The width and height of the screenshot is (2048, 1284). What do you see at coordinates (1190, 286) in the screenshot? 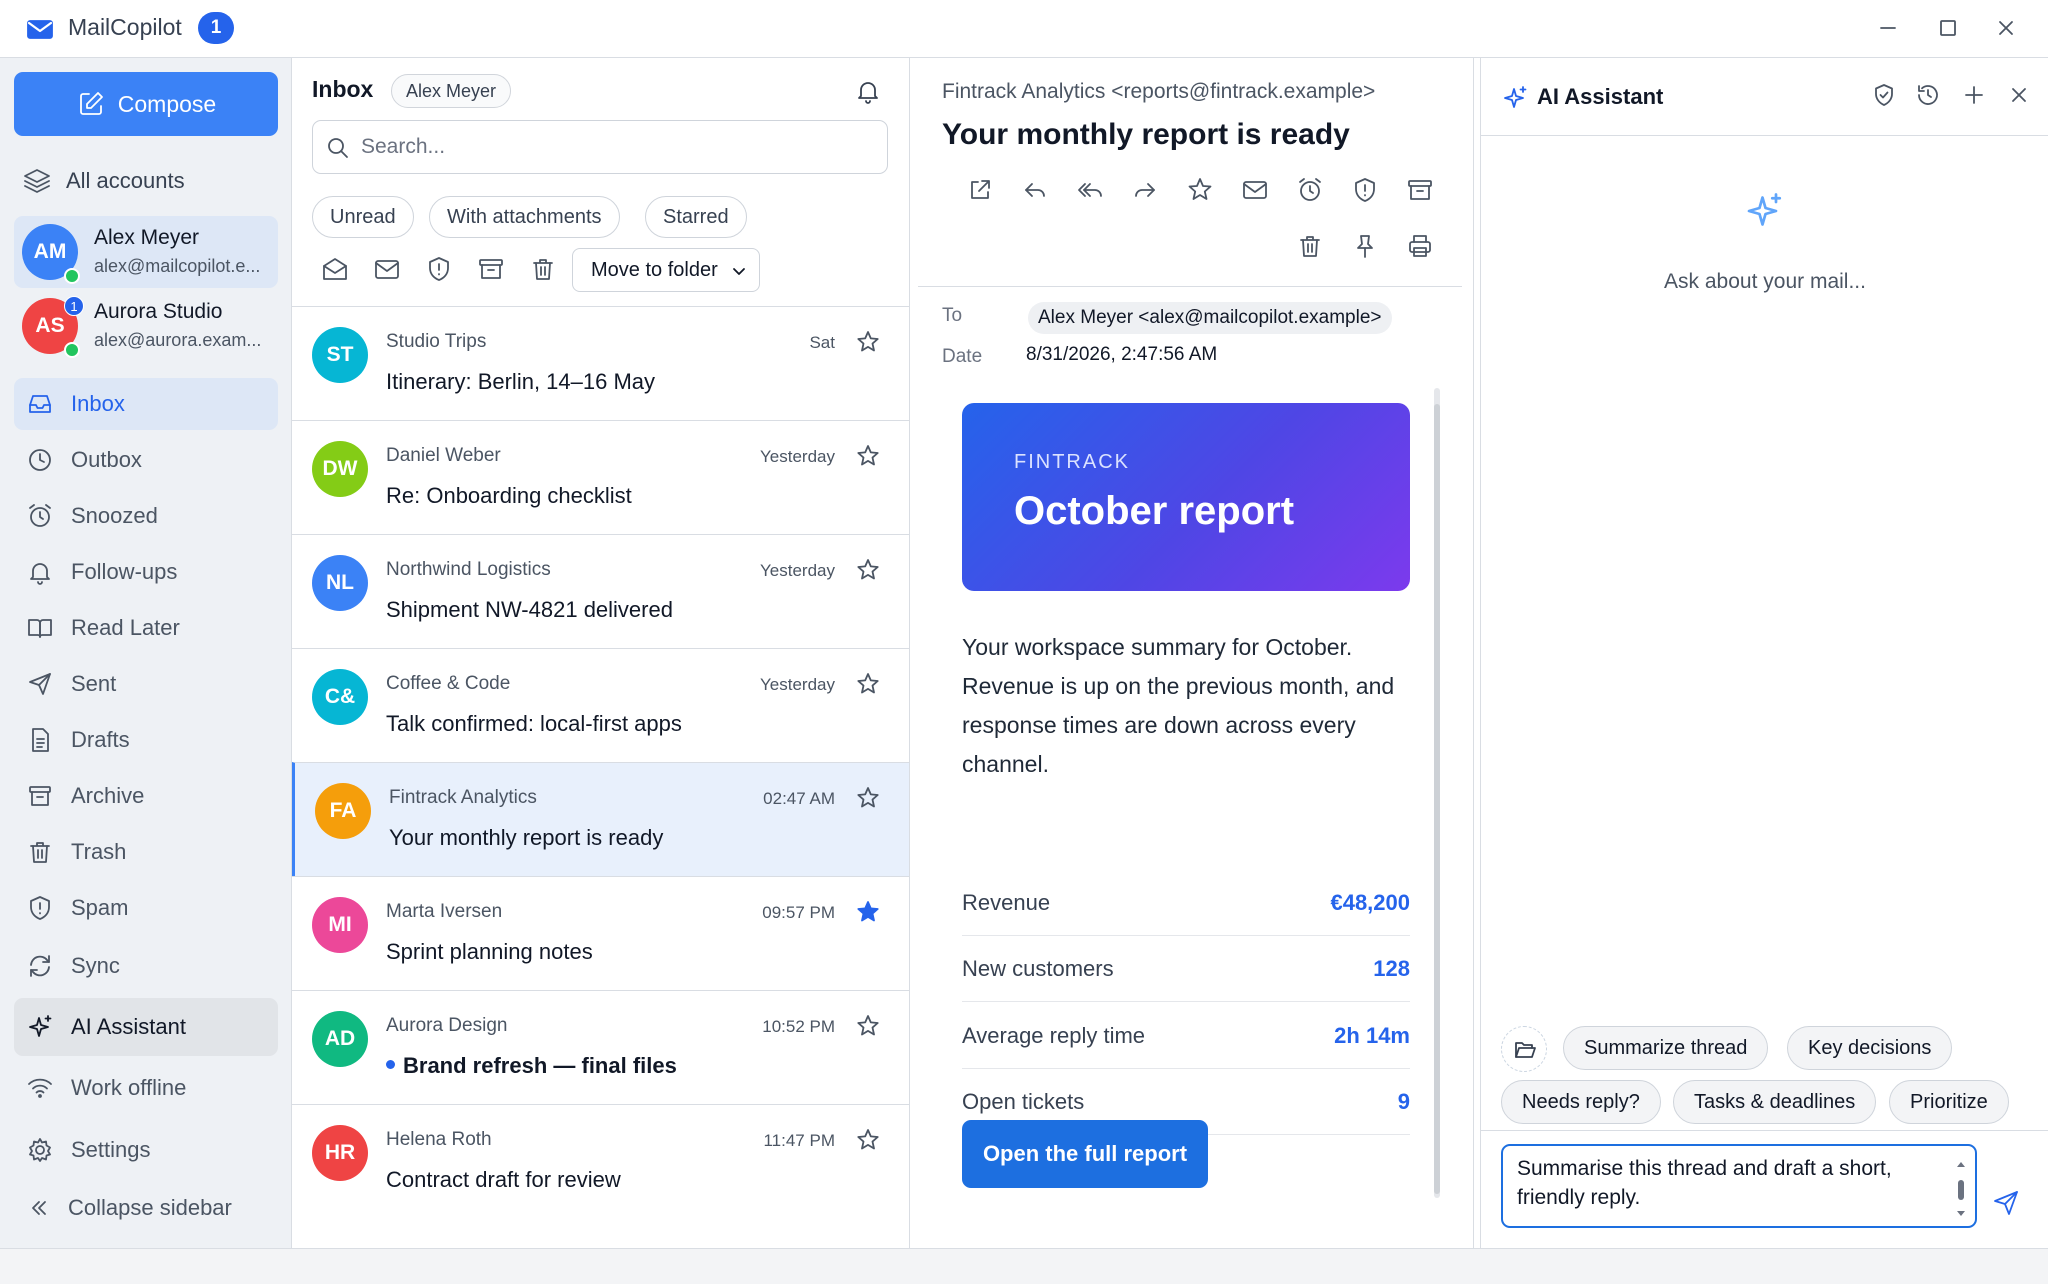
I see `header-divider` at bounding box center [1190, 286].